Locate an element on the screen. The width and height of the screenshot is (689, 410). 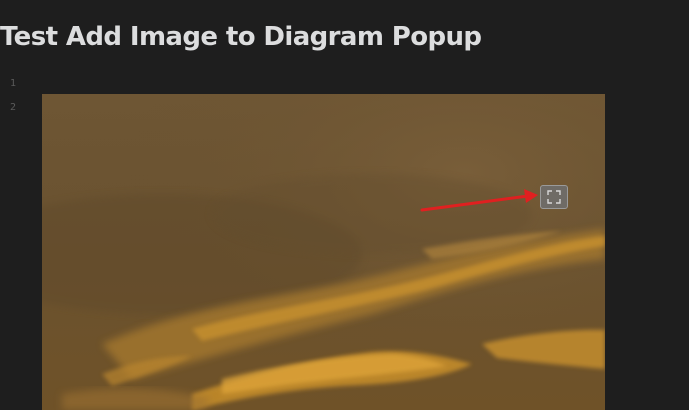
line-number-2: 2 is located at coordinates (12, 107).